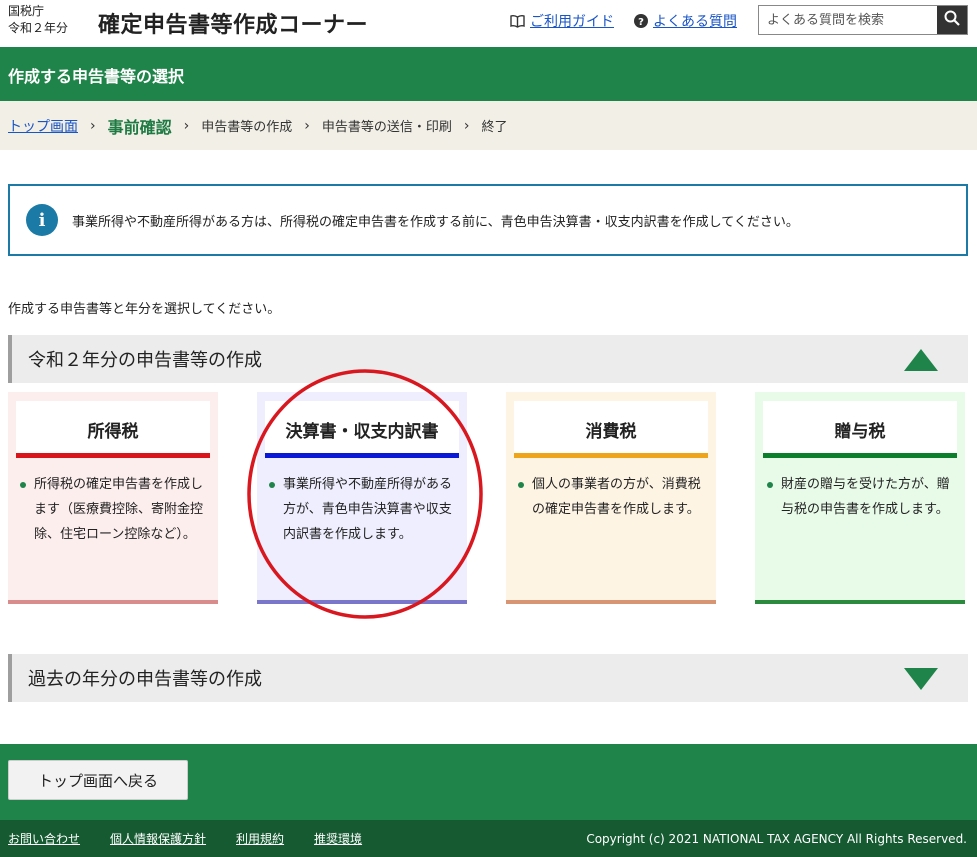 This screenshot has width=977, height=857. I want to click on search-icon, so click(952, 20).